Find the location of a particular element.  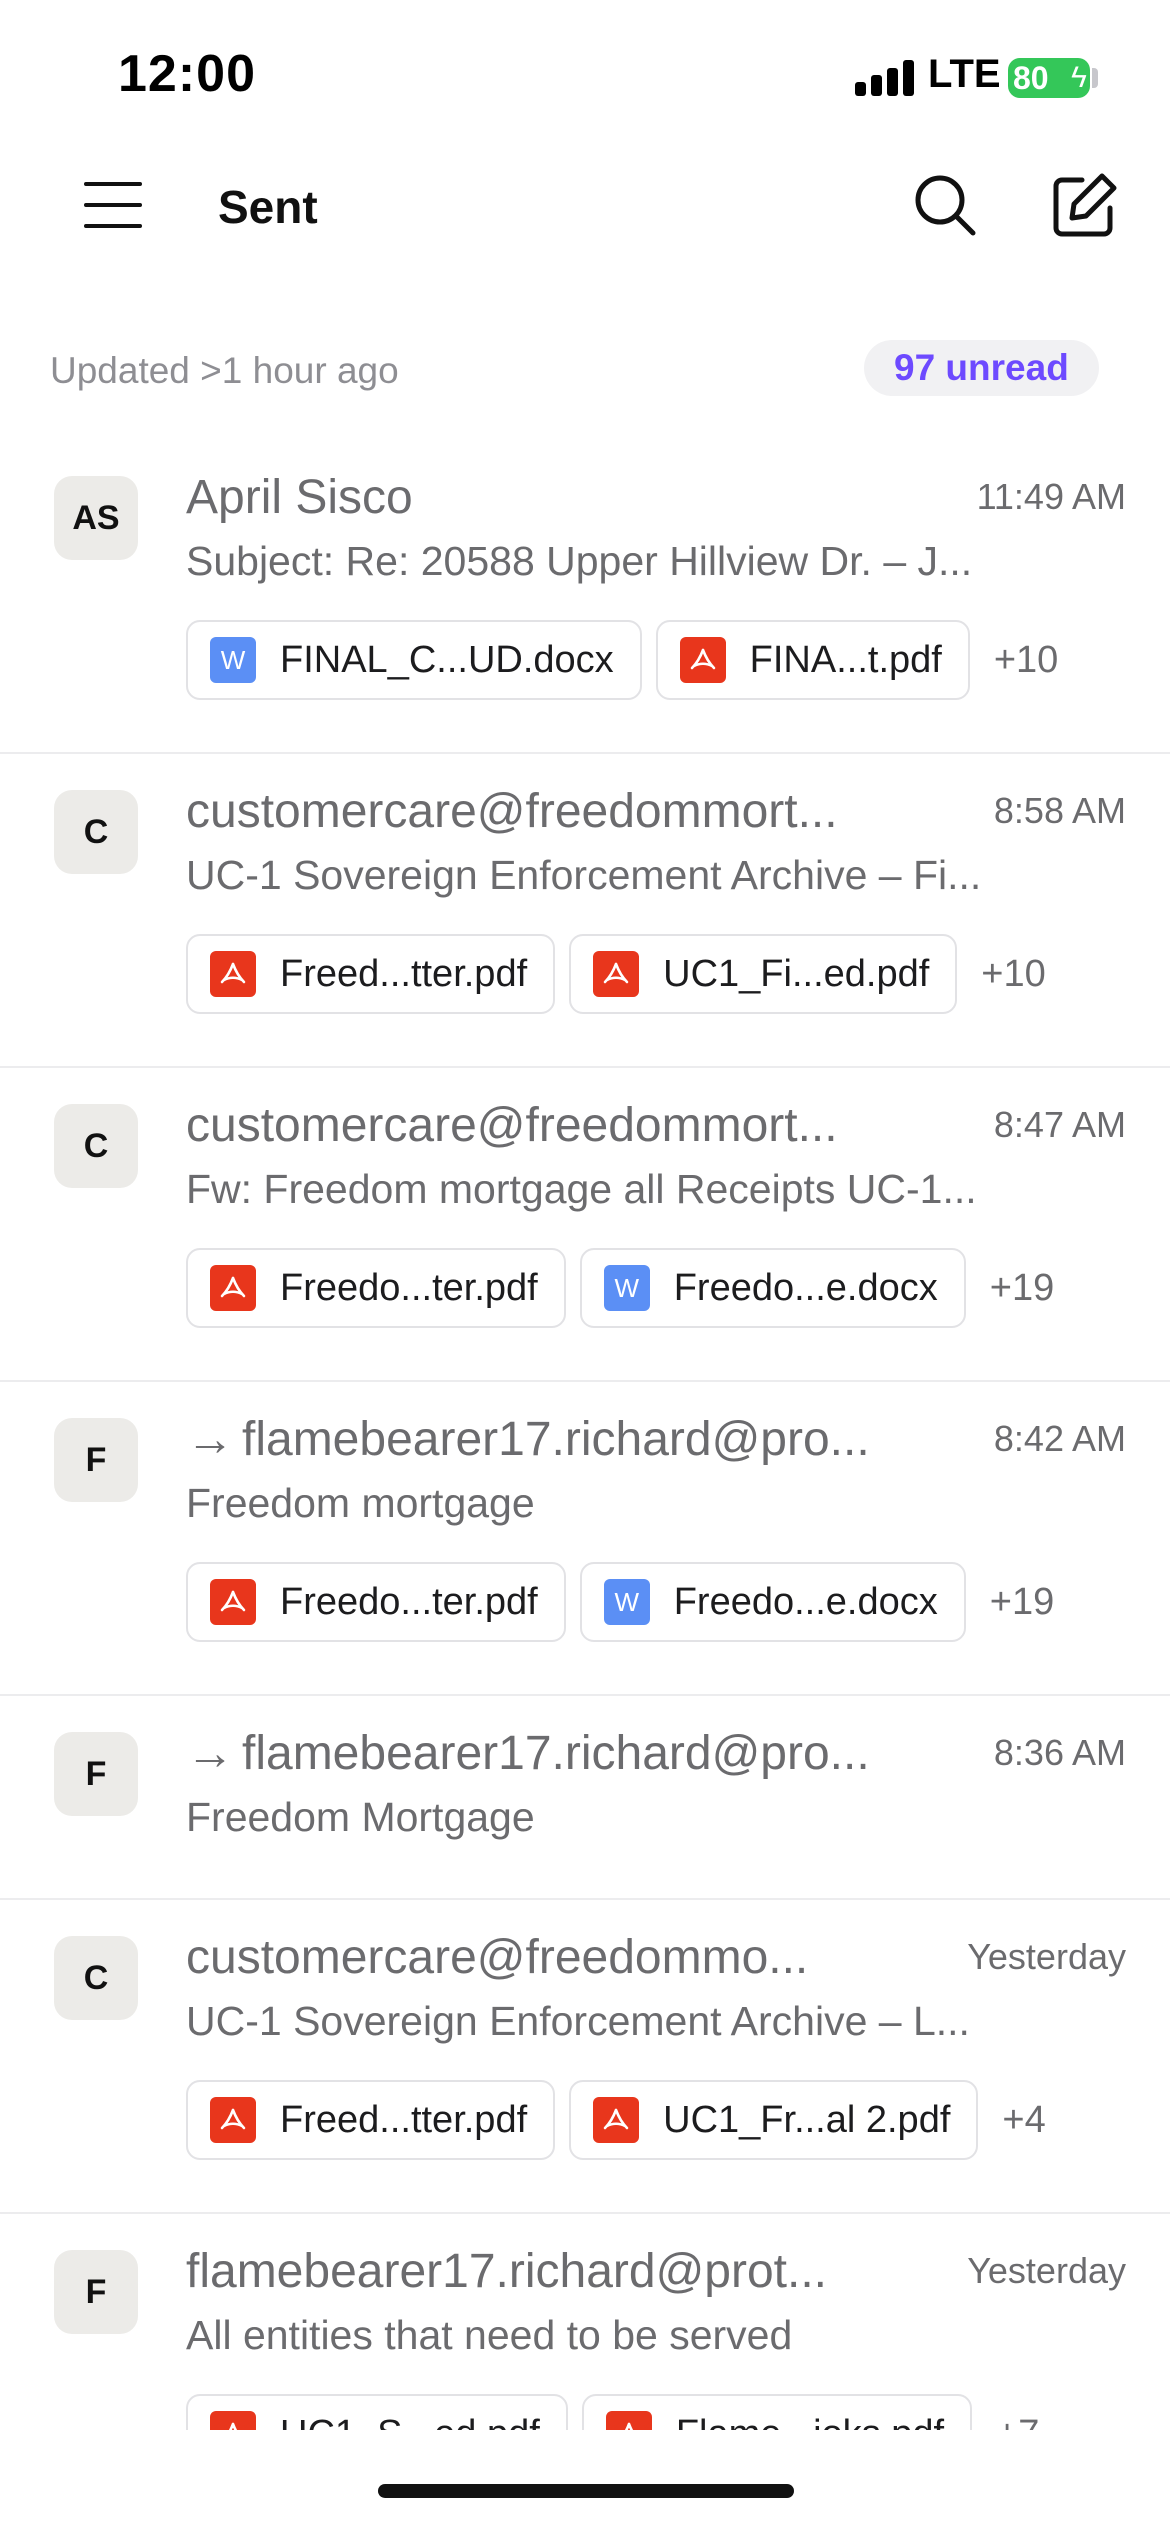

menu-button is located at coordinates (113, 205).